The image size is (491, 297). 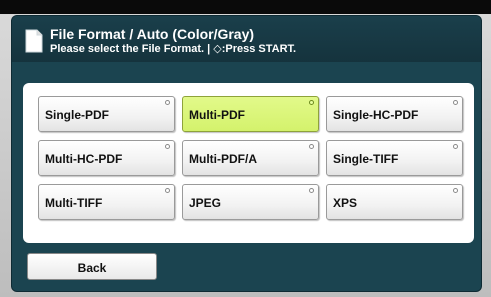 What do you see at coordinates (223, 159) in the screenshot?
I see `format-label: Multi-PDF/A` at bounding box center [223, 159].